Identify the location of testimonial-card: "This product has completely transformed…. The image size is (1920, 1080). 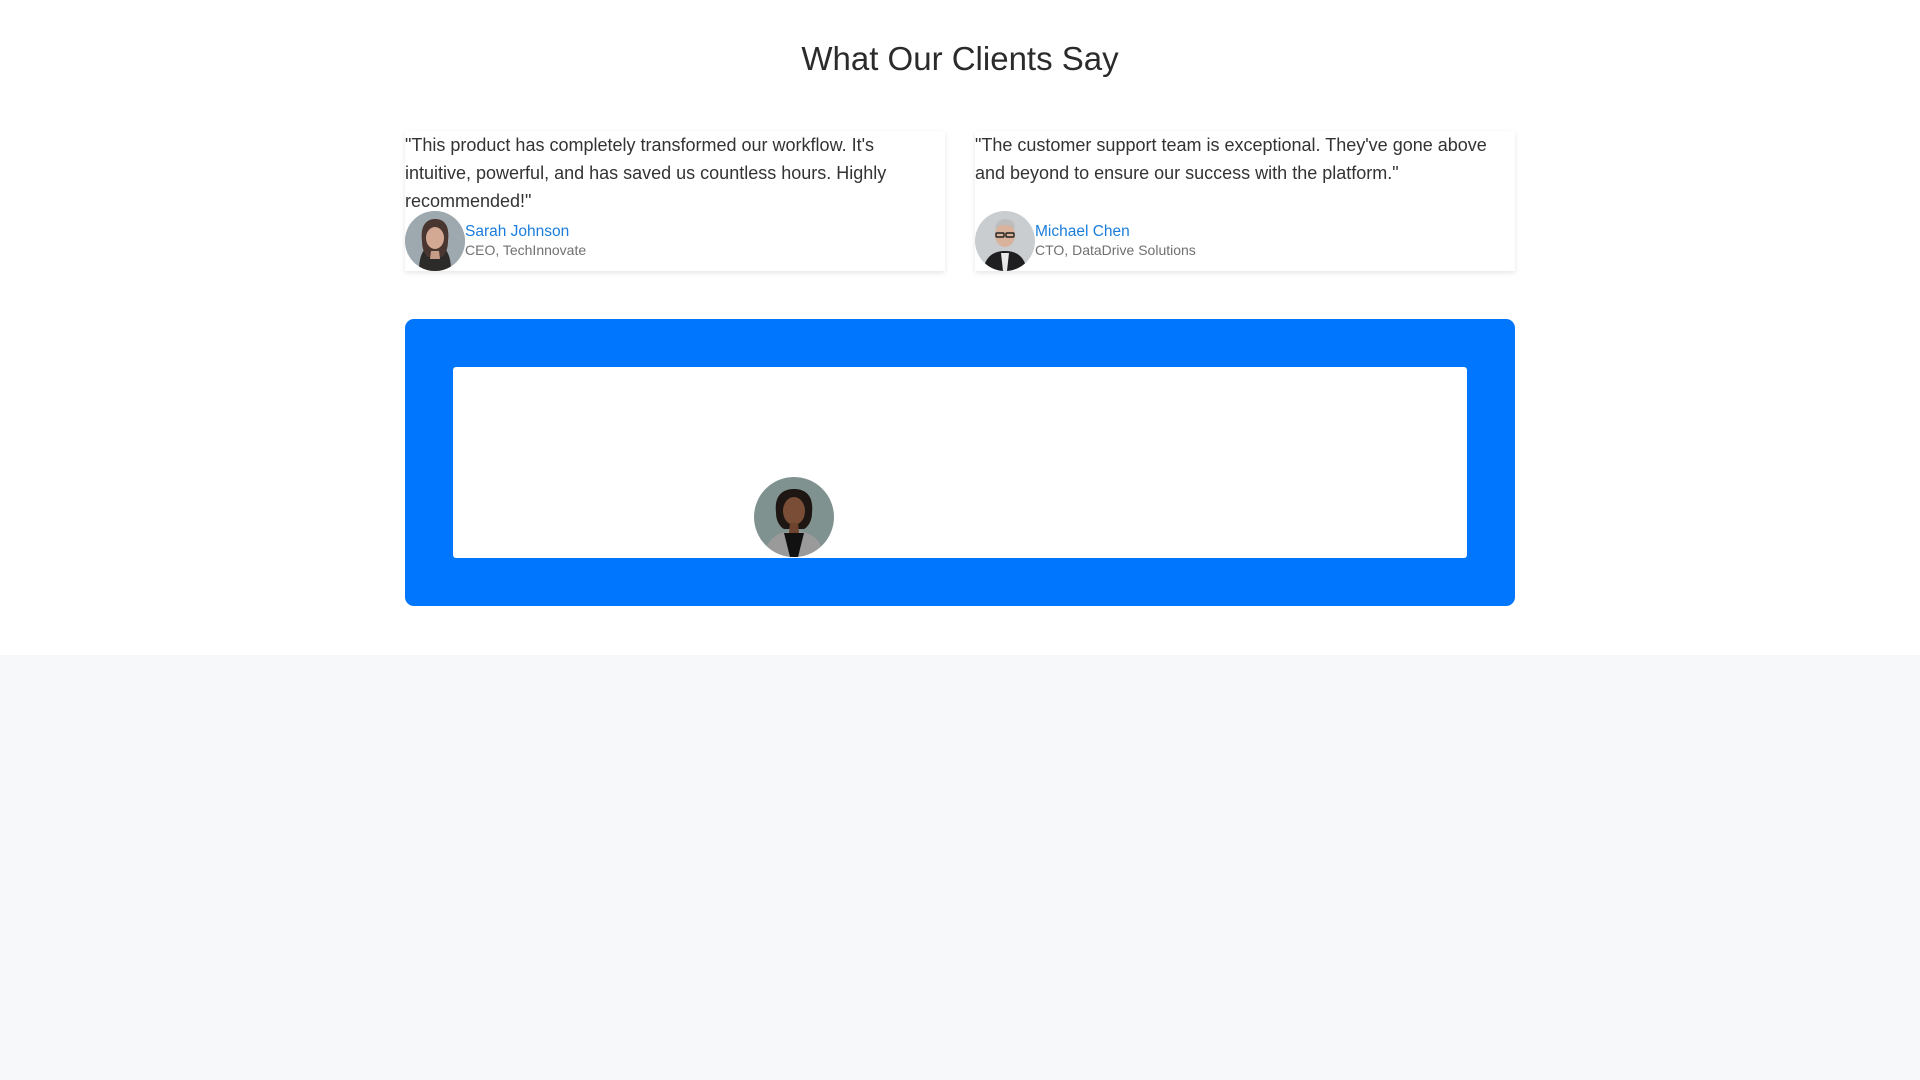
(675, 201).